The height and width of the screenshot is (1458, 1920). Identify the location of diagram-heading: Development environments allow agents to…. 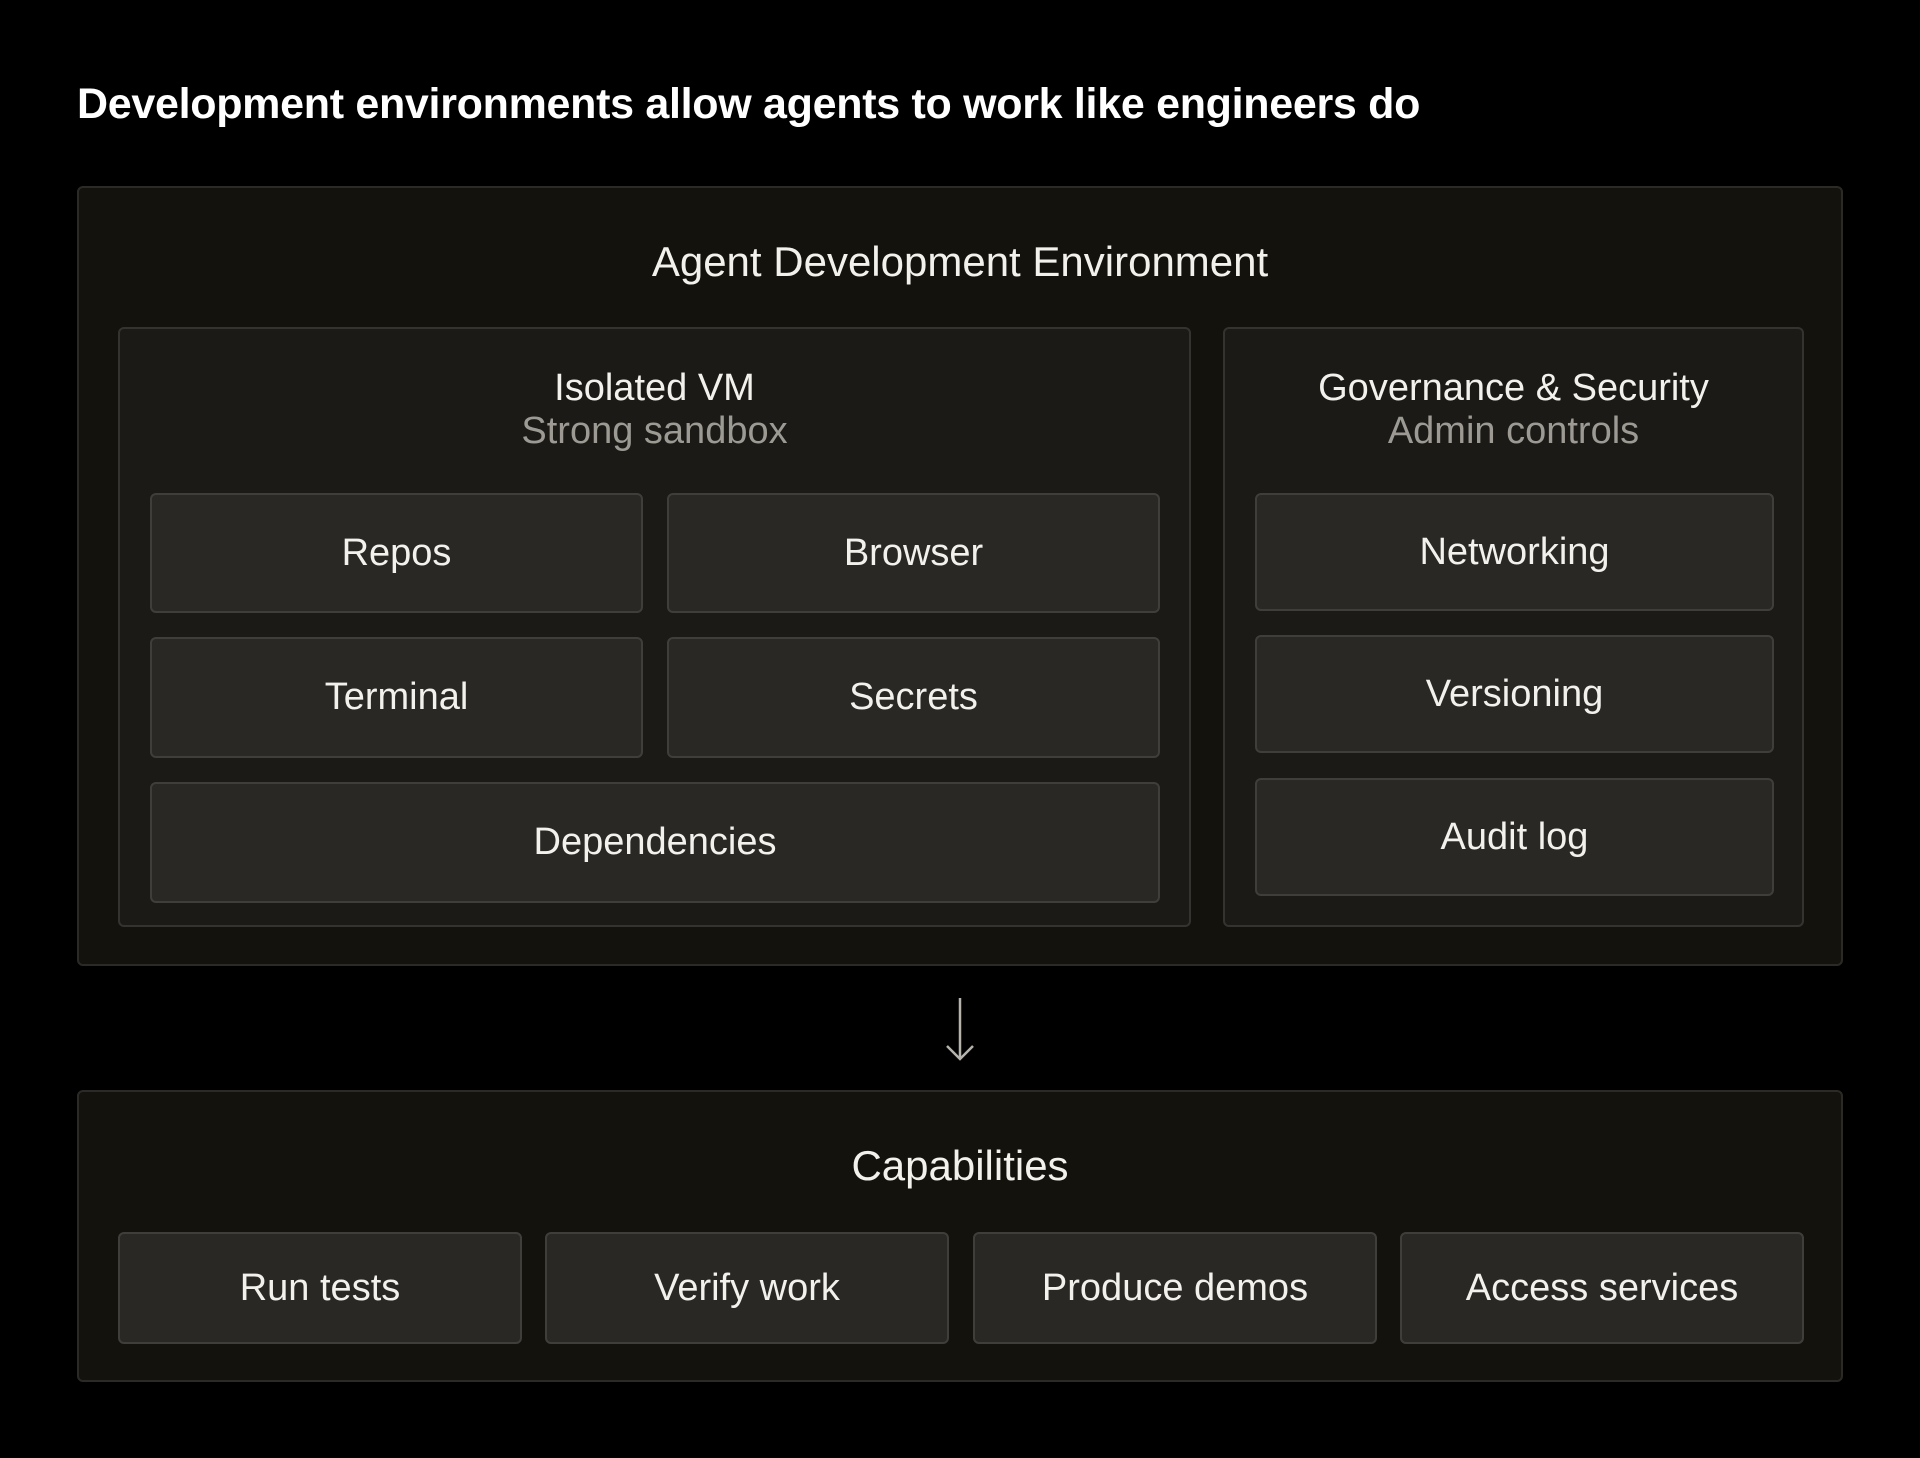
(749, 104).